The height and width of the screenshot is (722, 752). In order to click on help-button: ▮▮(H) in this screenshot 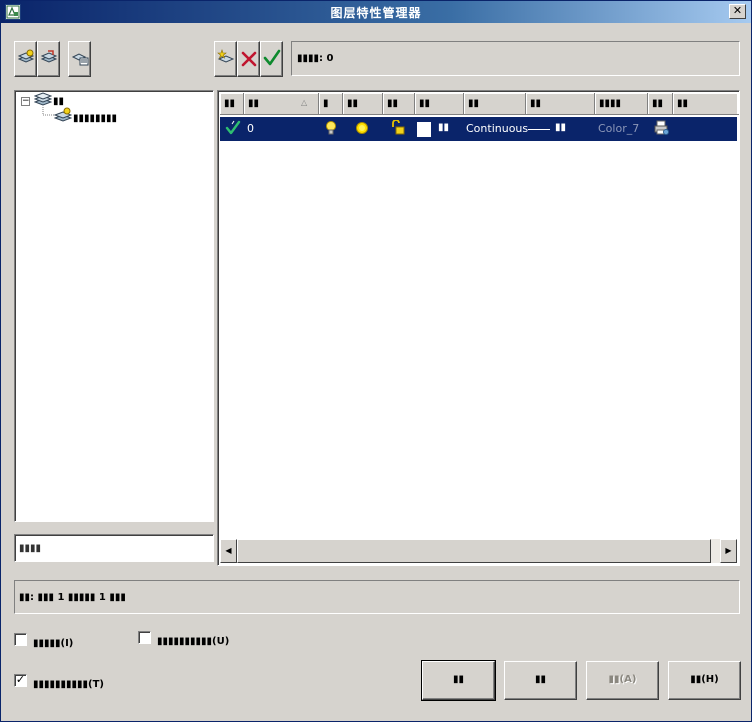, I will do `click(704, 680)`.